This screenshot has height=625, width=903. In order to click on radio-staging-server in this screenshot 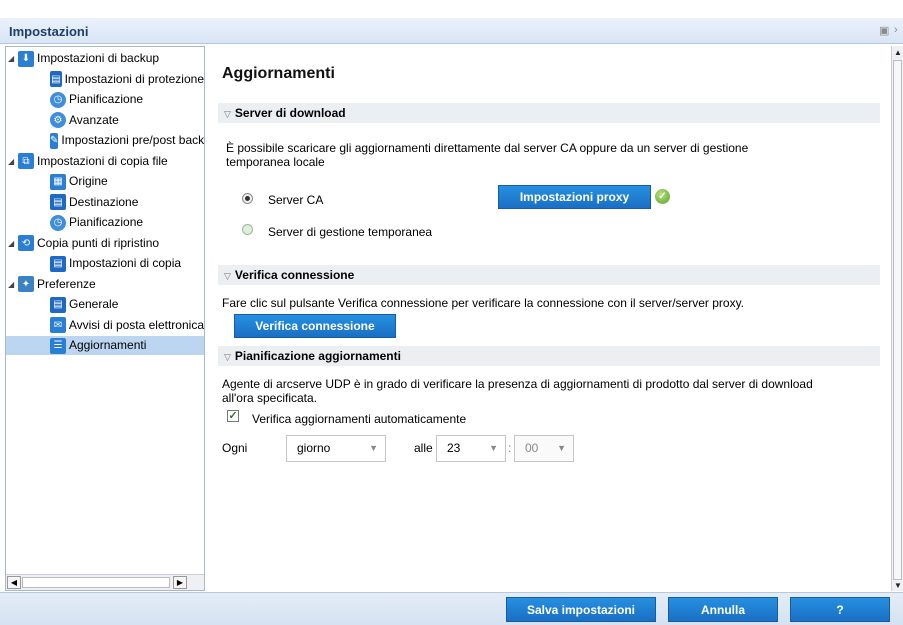, I will do `click(247, 229)`.